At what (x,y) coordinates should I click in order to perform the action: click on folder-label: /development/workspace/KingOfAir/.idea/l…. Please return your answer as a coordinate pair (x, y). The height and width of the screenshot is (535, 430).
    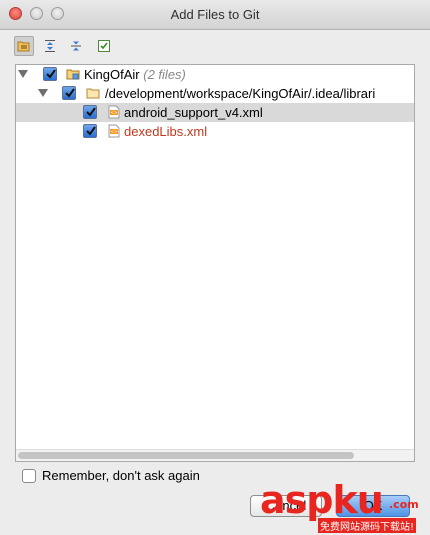
    Looking at the image, I should click on (240, 93).